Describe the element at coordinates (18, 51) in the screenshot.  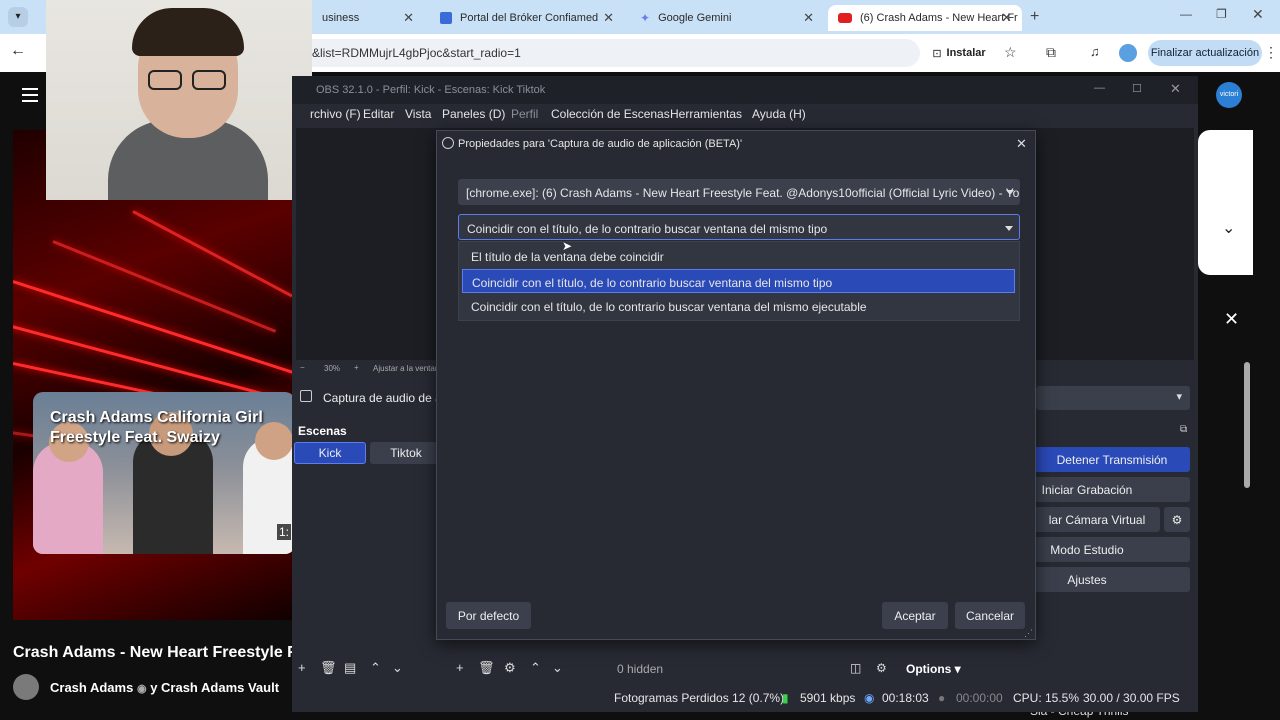
I see `back-icon: ←` at that location.